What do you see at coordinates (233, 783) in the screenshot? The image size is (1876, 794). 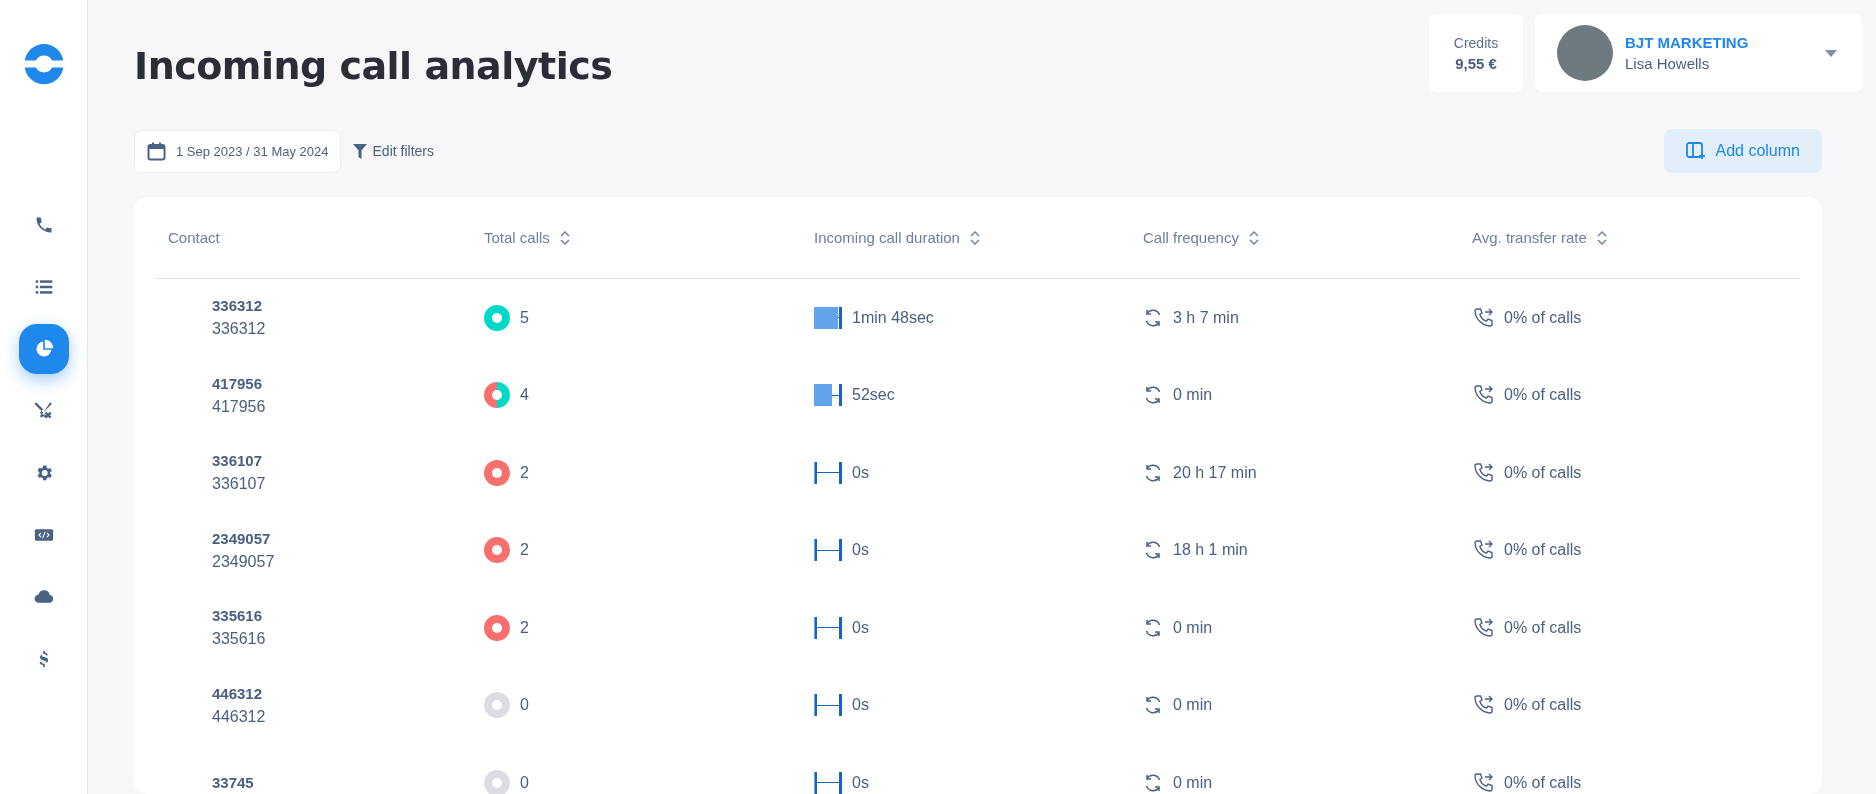 I see `contact-name: 33745` at bounding box center [233, 783].